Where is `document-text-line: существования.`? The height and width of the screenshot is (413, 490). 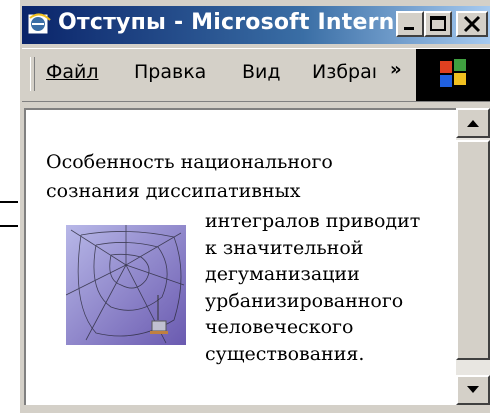
document-text-line: существования. is located at coordinates (285, 354).